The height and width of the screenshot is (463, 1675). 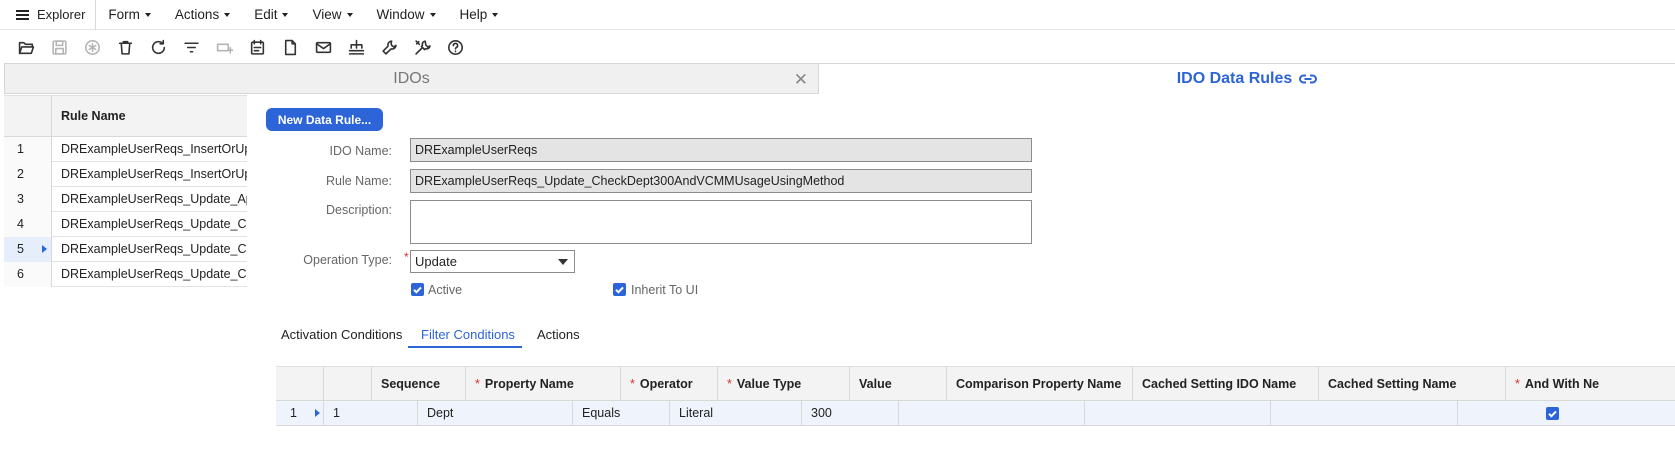 What do you see at coordinates (529, 383) in the screenshot?
I see `header-label: Property Name` at bounding box center [529, 383].